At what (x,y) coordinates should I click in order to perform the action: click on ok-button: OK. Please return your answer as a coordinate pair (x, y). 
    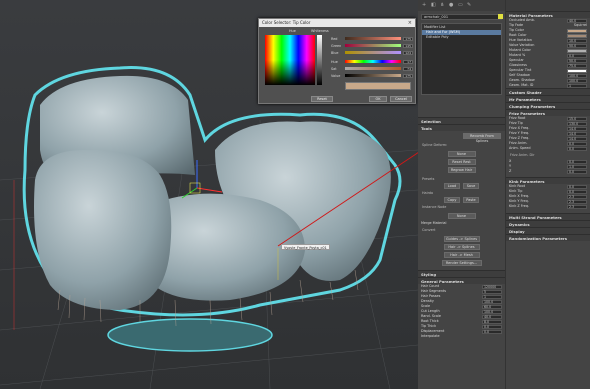
    Looking at the image, I should click on (378, 99).